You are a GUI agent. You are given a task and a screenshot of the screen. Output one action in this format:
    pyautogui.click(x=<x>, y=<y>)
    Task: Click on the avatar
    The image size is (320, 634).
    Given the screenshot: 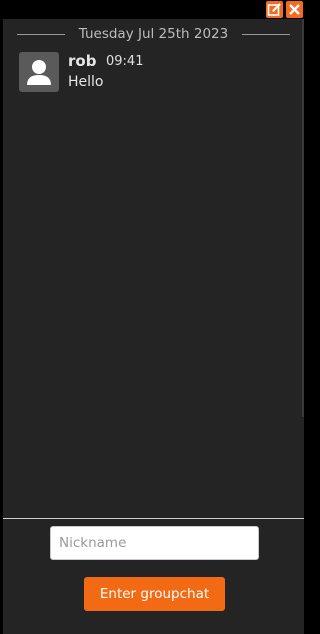 What is the action you would take?
    pyautogui.click(x=39, y=72)
    